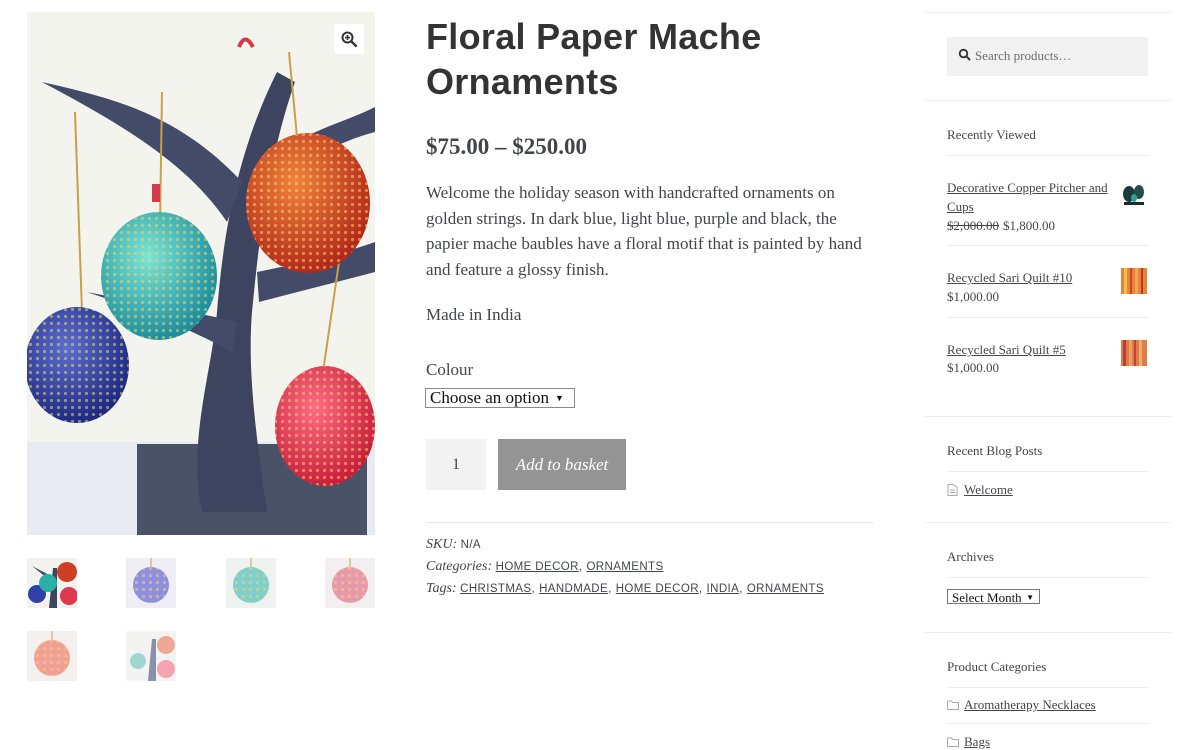 This screenshot has width=1200, height=750. I want to click on tag-link: INDIA, so click(723, 589).